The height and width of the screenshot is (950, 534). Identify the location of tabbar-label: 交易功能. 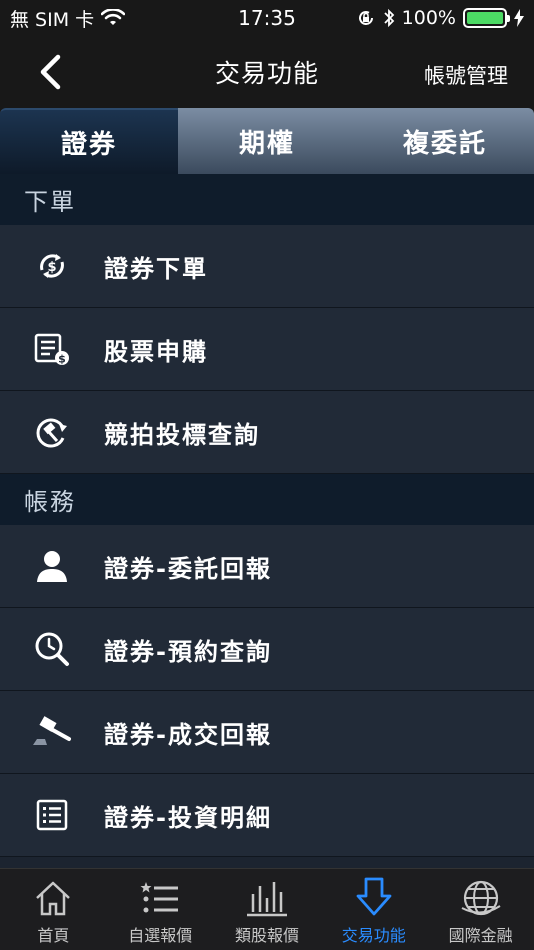
(373, 935).